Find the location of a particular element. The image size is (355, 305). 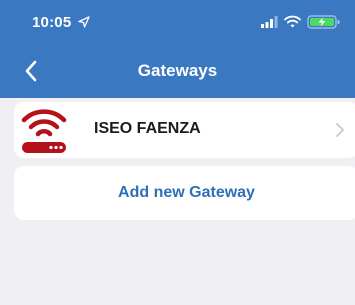

status-time: 10:05 is located at coordinates (52, 22).